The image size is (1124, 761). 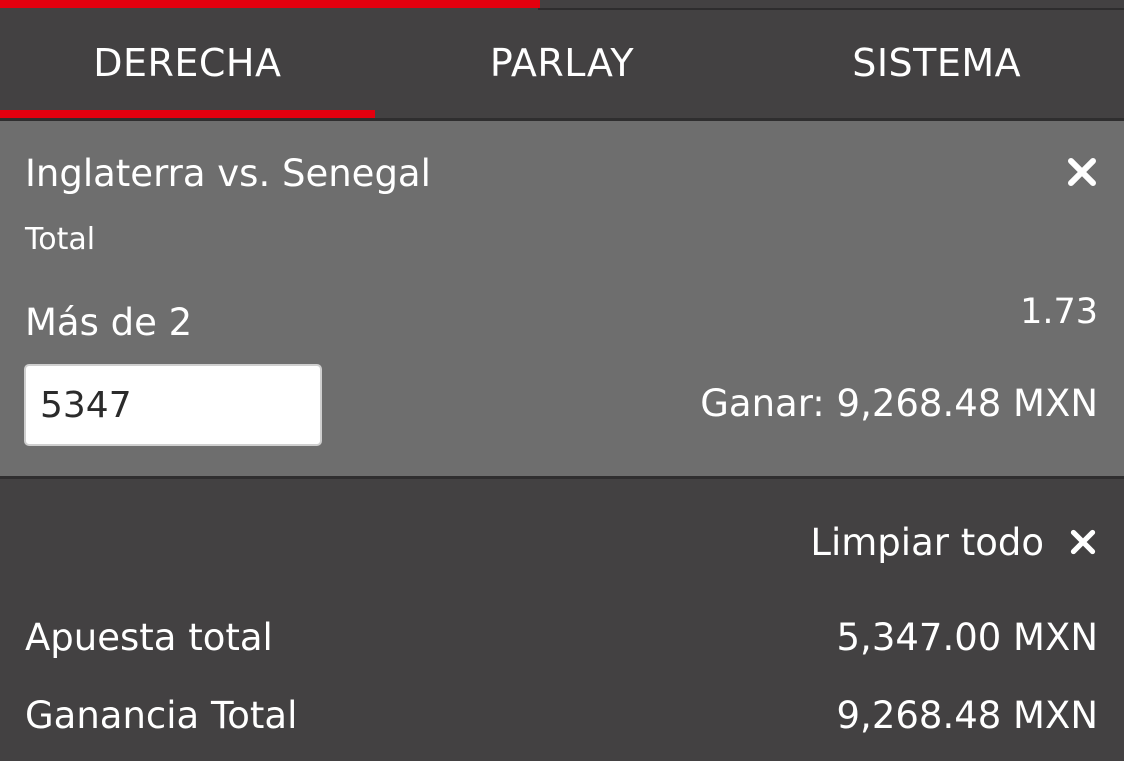 I want to click on selection-name: Más de 2, so click(x=109, y=322).